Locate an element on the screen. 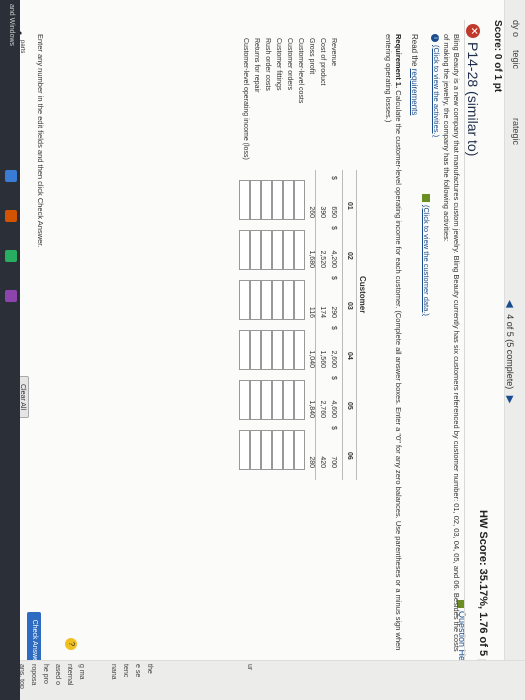 This screenshot has height=700, width=525. customer-data-link: (Click to view the customer data.) is located at coordinates (426, 260).